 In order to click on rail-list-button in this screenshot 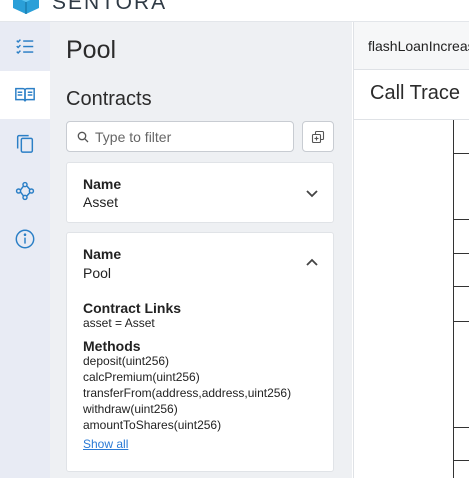, I will do `click(25, 47)`.